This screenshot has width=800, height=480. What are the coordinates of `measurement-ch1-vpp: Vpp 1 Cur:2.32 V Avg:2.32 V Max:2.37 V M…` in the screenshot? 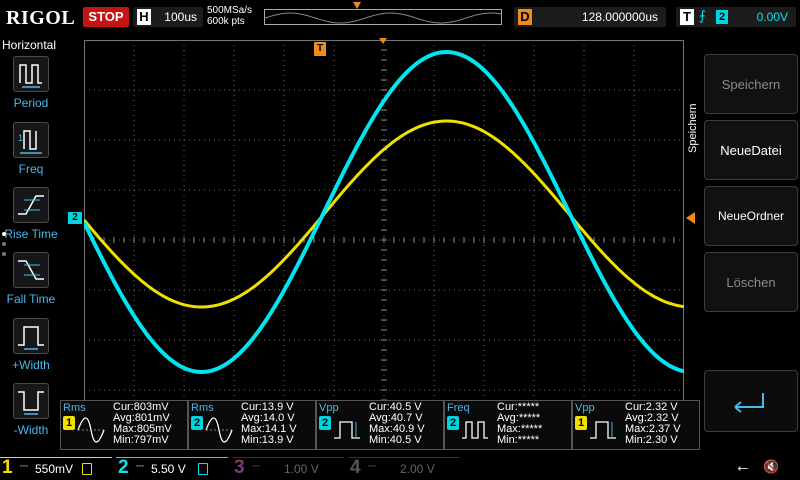 It's located at (636, 425).